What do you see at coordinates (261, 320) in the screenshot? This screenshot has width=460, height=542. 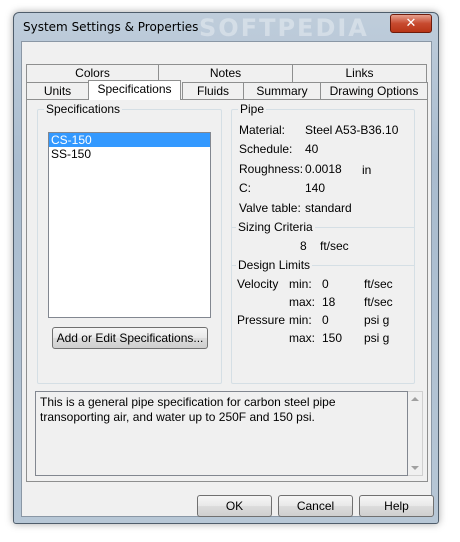 I see `pressure-label: Pressure` at bounding box center [261, 320].